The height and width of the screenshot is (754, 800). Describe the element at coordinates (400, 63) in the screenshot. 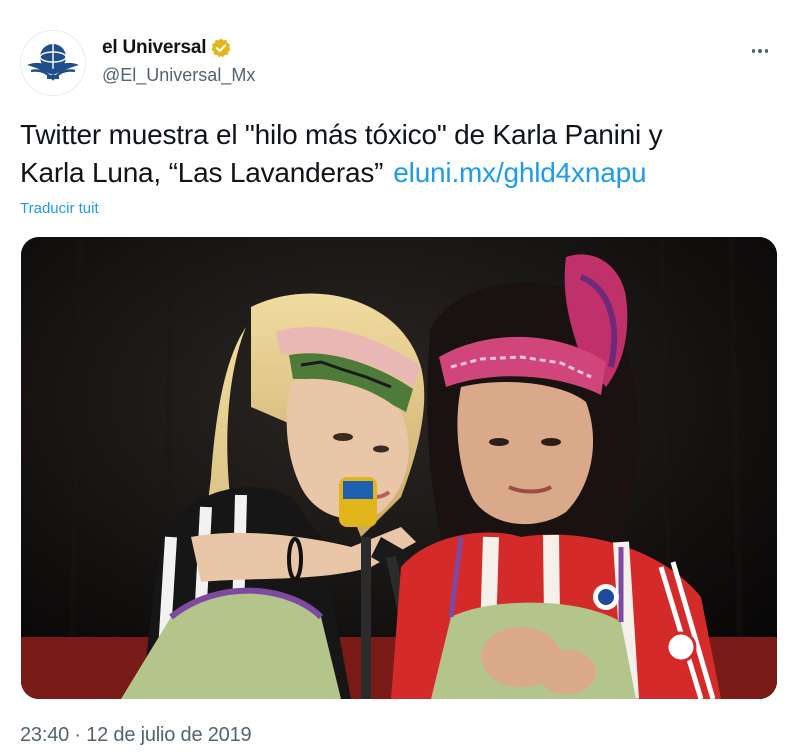

I see `tweet-header: el Universal @El_Universal_Mx` at that location.